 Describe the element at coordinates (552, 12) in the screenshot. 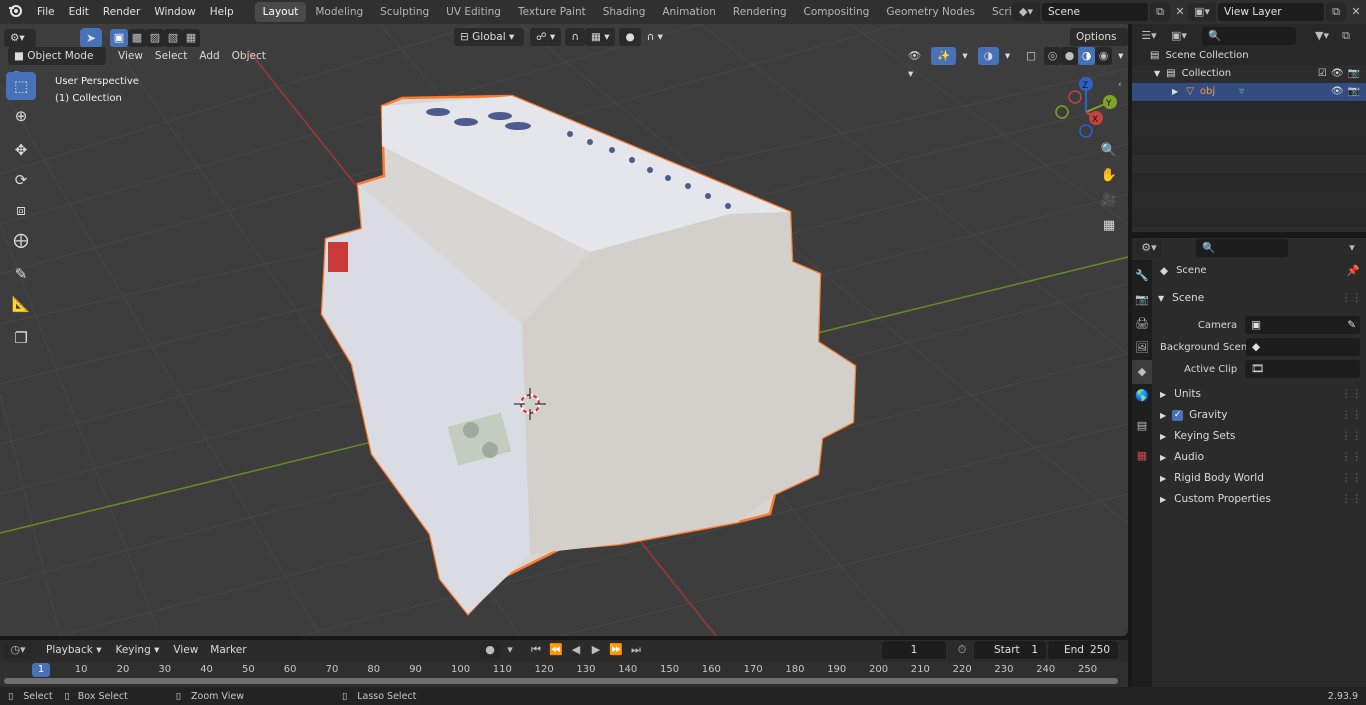

I see `tab-texture-paint: Texture Paint` at that location.